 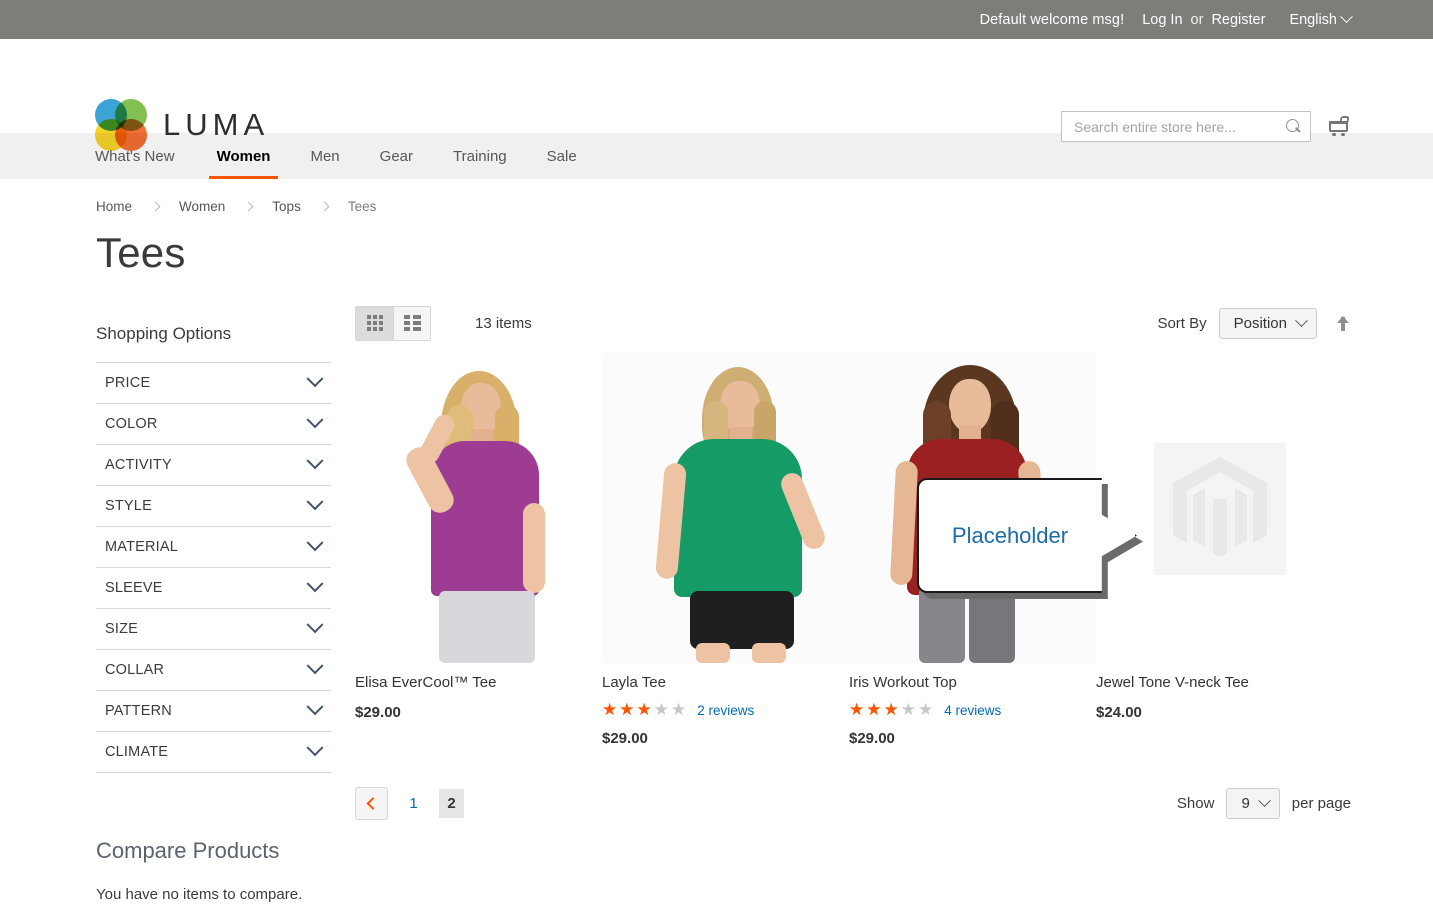 I want to click on per-page-select: 9, so click(x=1253, y=803).